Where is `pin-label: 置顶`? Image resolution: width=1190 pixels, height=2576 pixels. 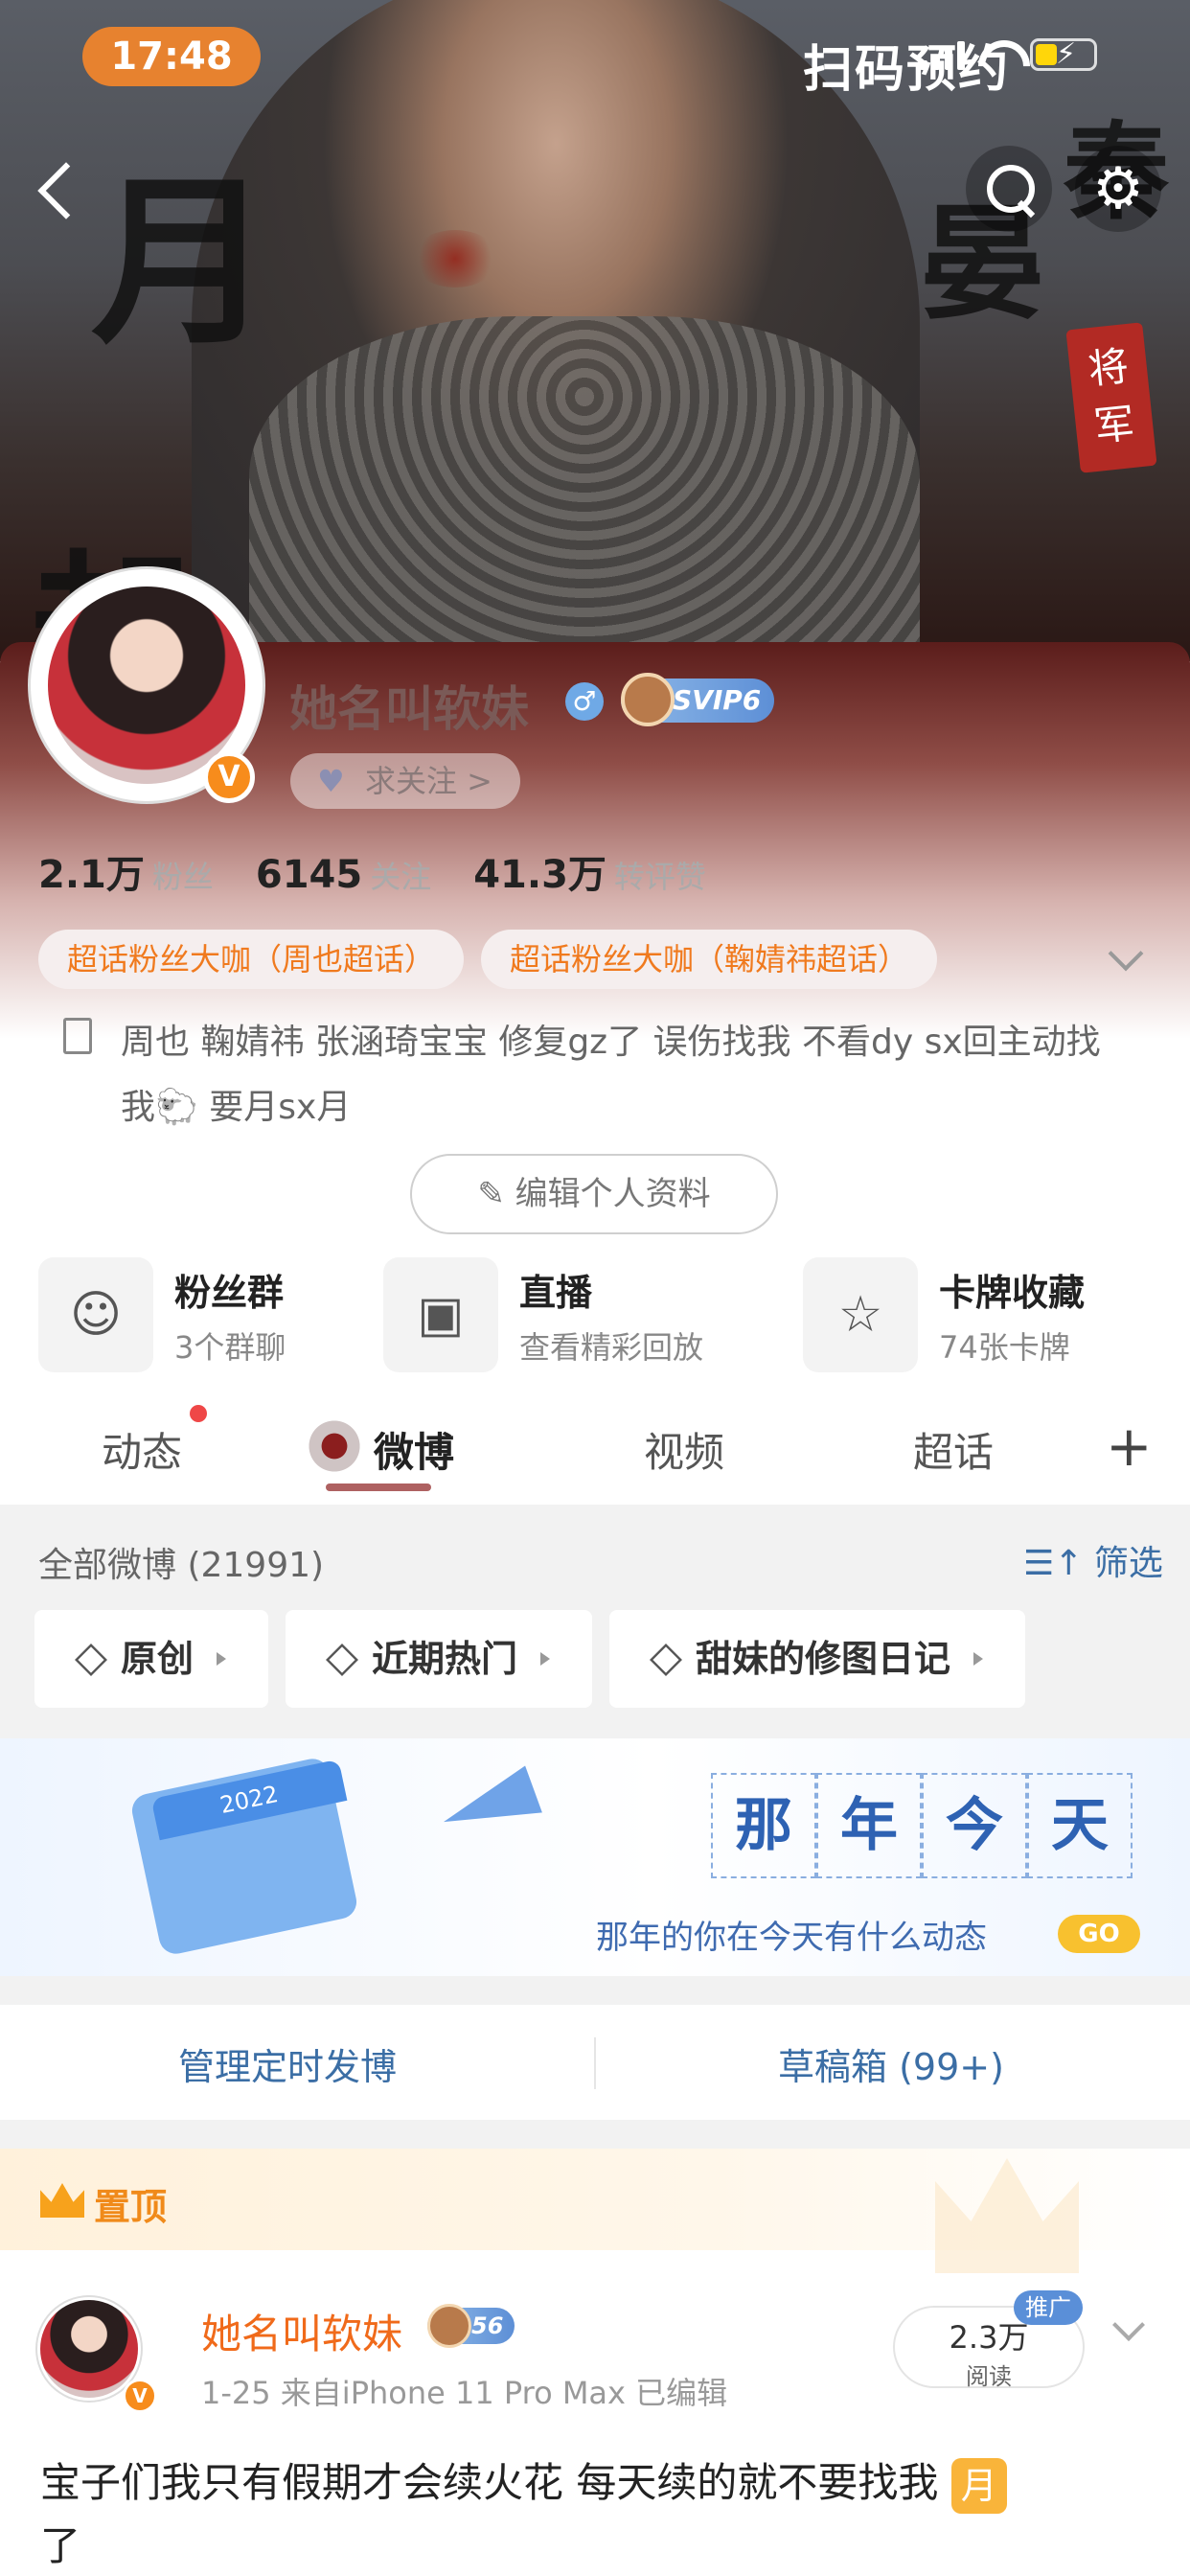
pin-label: 置顶 is located at coordinates (131, 2207).